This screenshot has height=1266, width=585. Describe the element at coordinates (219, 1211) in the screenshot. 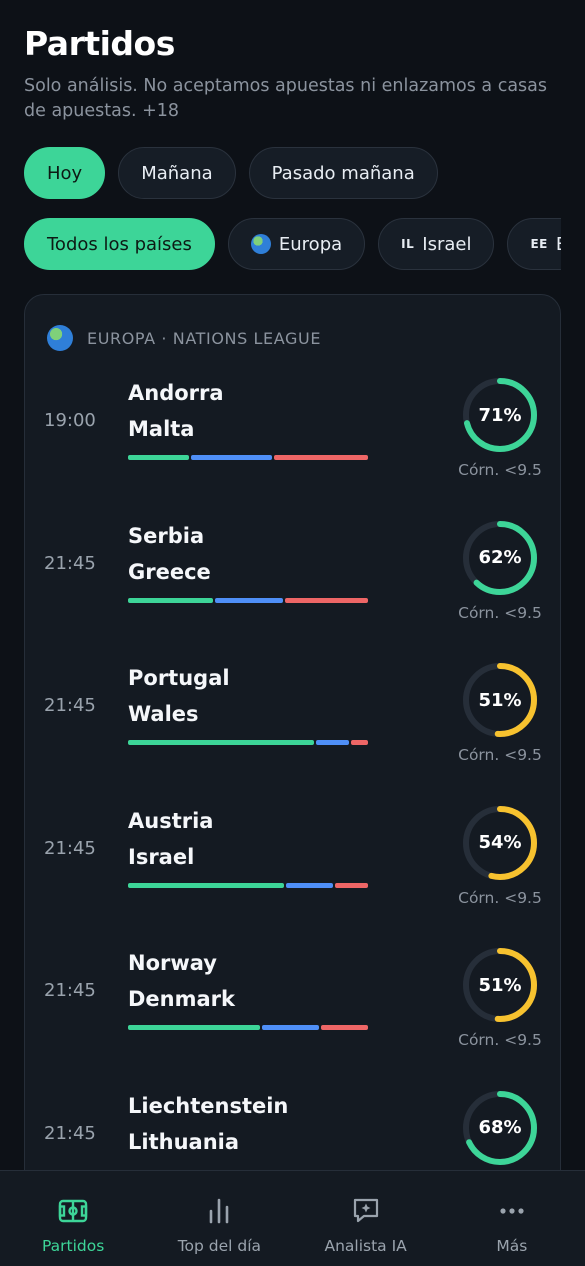

I see `bar-chart-icon` at that location.